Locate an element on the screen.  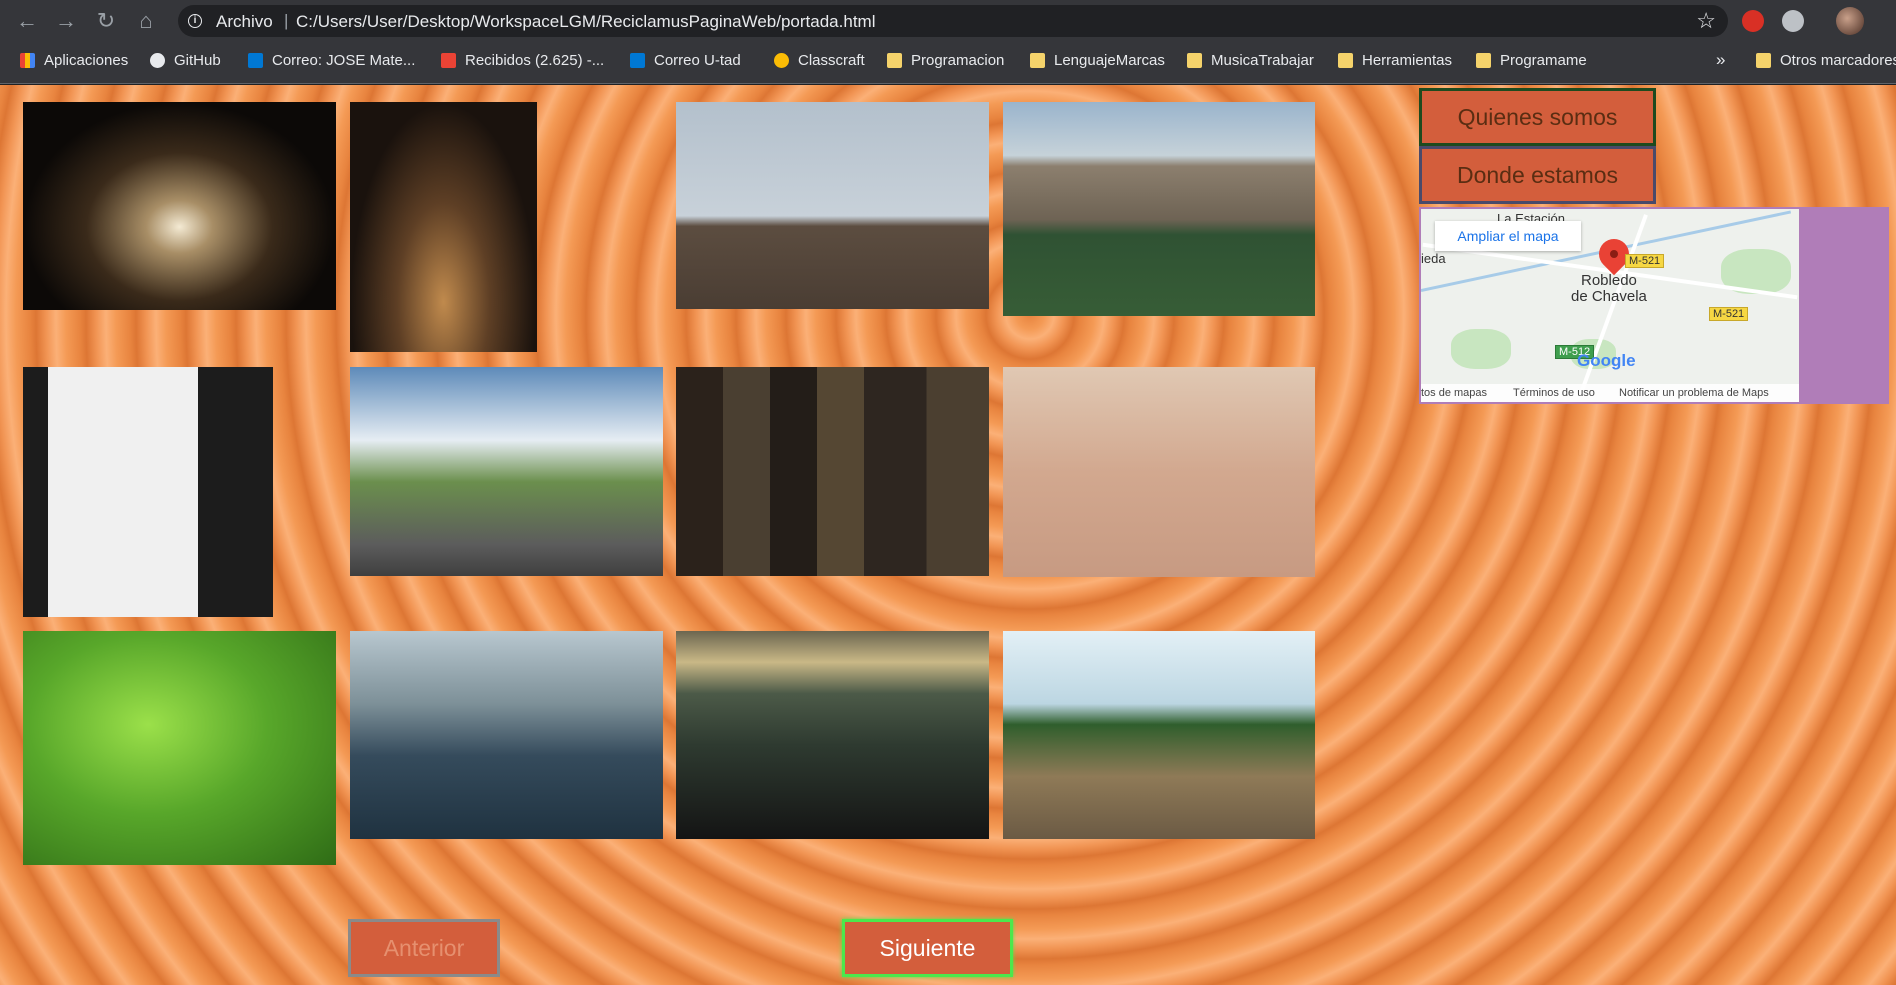
gallery-image-street-lights is located at coordinates (443, 227).